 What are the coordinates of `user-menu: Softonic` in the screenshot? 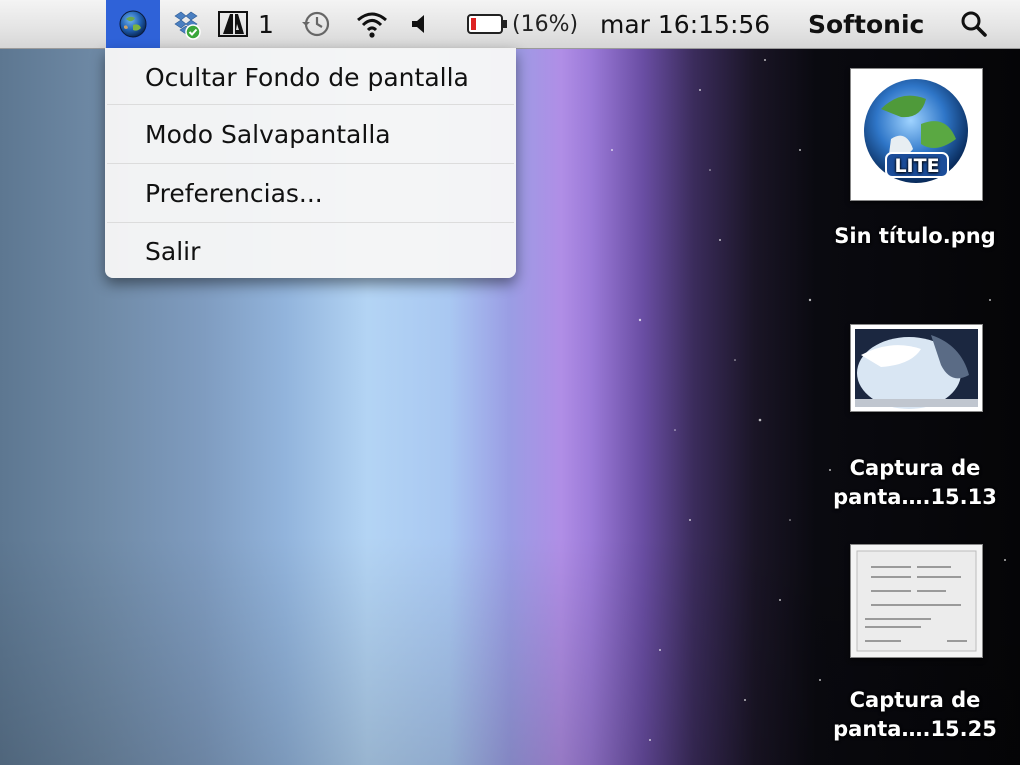 It's located at (866, 24).